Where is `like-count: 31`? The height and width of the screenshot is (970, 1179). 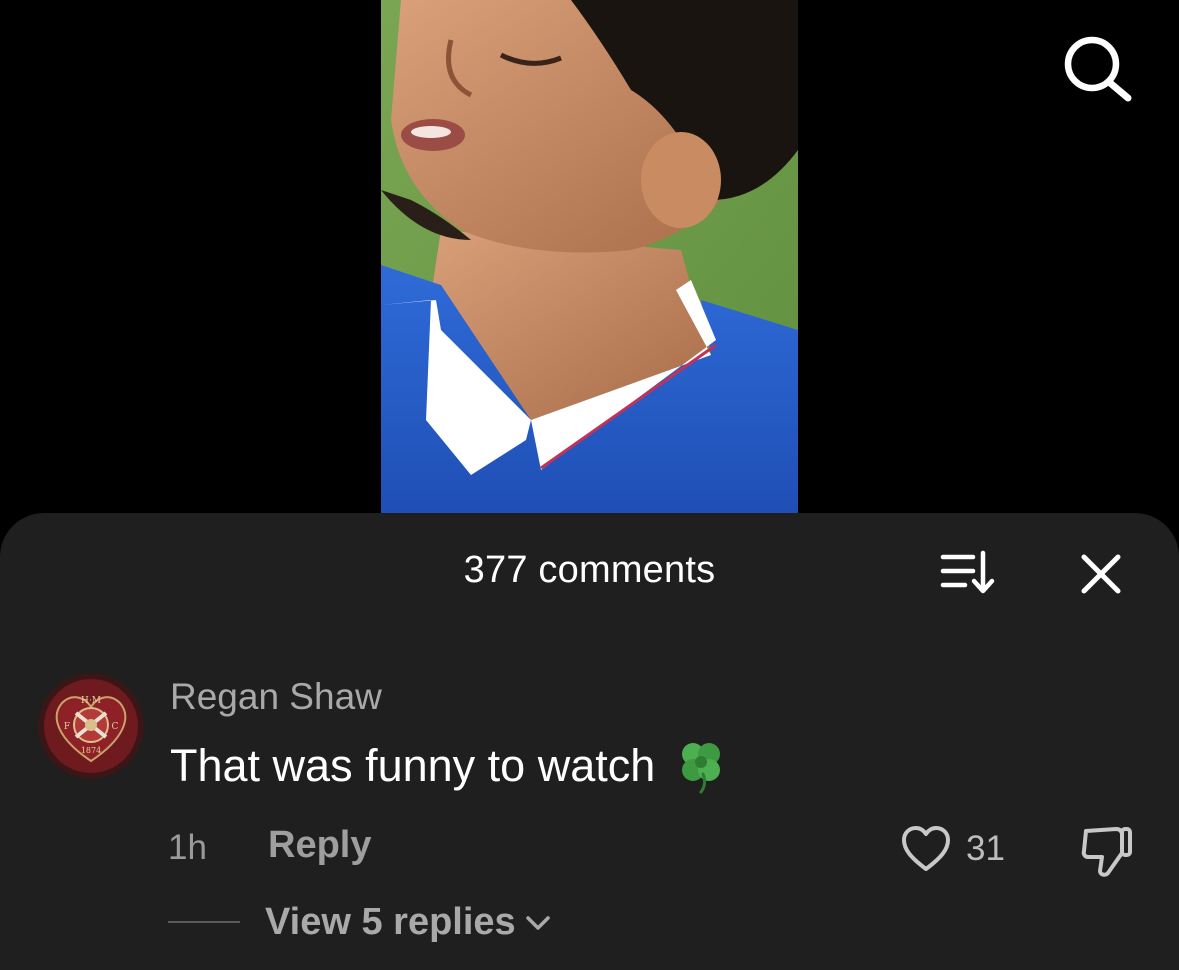 like-count: 31 is located at coordinates (985, 848).